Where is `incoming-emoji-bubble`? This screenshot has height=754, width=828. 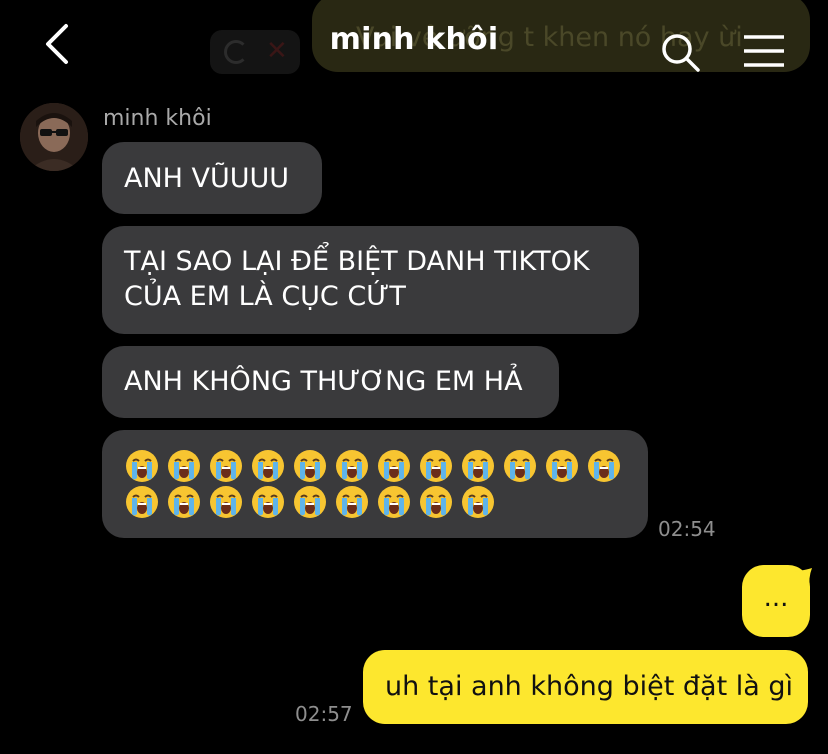 incoming-emoji-bubble is located at coordinates (375, 484).